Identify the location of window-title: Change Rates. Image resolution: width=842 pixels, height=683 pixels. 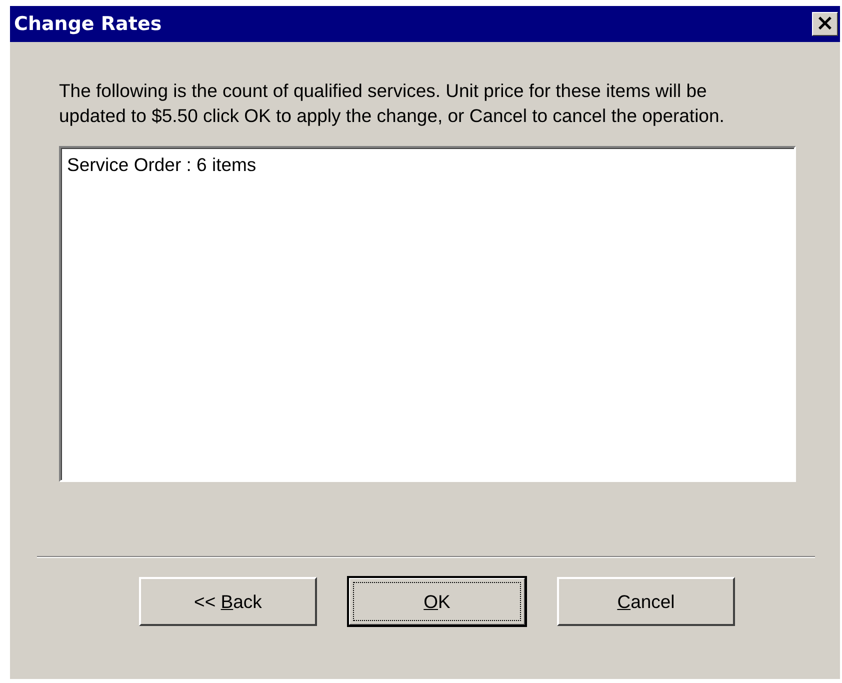
(88, 24).